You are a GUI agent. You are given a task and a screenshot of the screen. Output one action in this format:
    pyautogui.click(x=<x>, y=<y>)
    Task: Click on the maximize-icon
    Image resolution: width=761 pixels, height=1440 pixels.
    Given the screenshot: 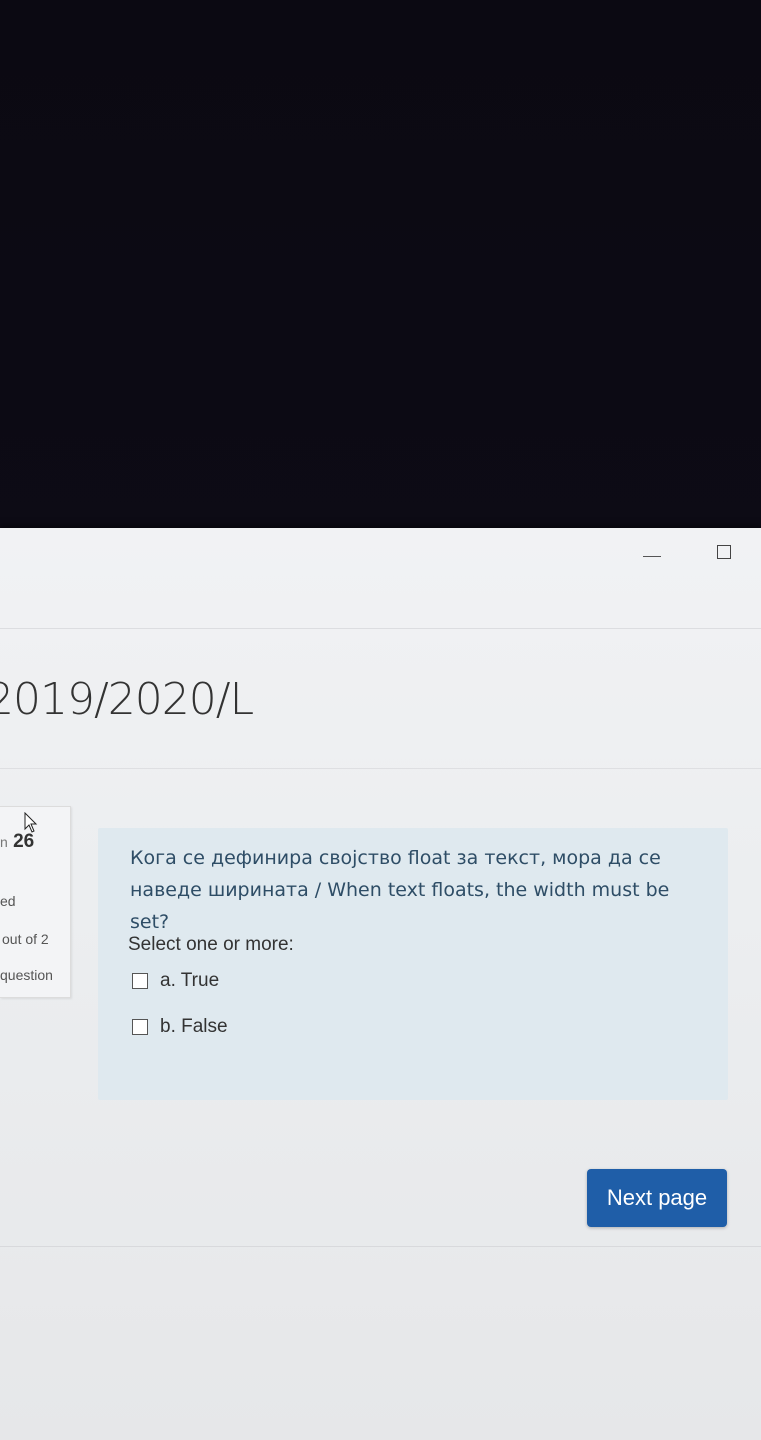 What is the action you would take?
    pyautogui.click(x=724, y=552)
    